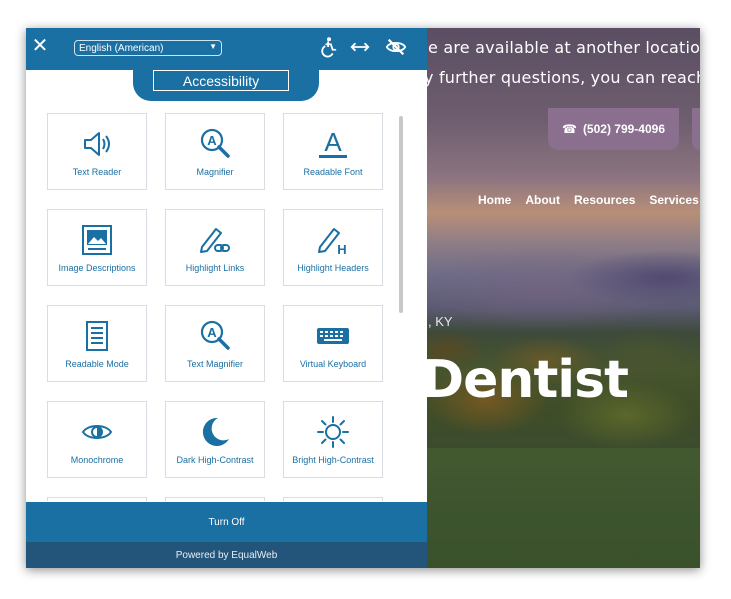 The height and width of the screenshot is (599, 731). I want to click on text-magnifier-icon: A, so click(215, 335).